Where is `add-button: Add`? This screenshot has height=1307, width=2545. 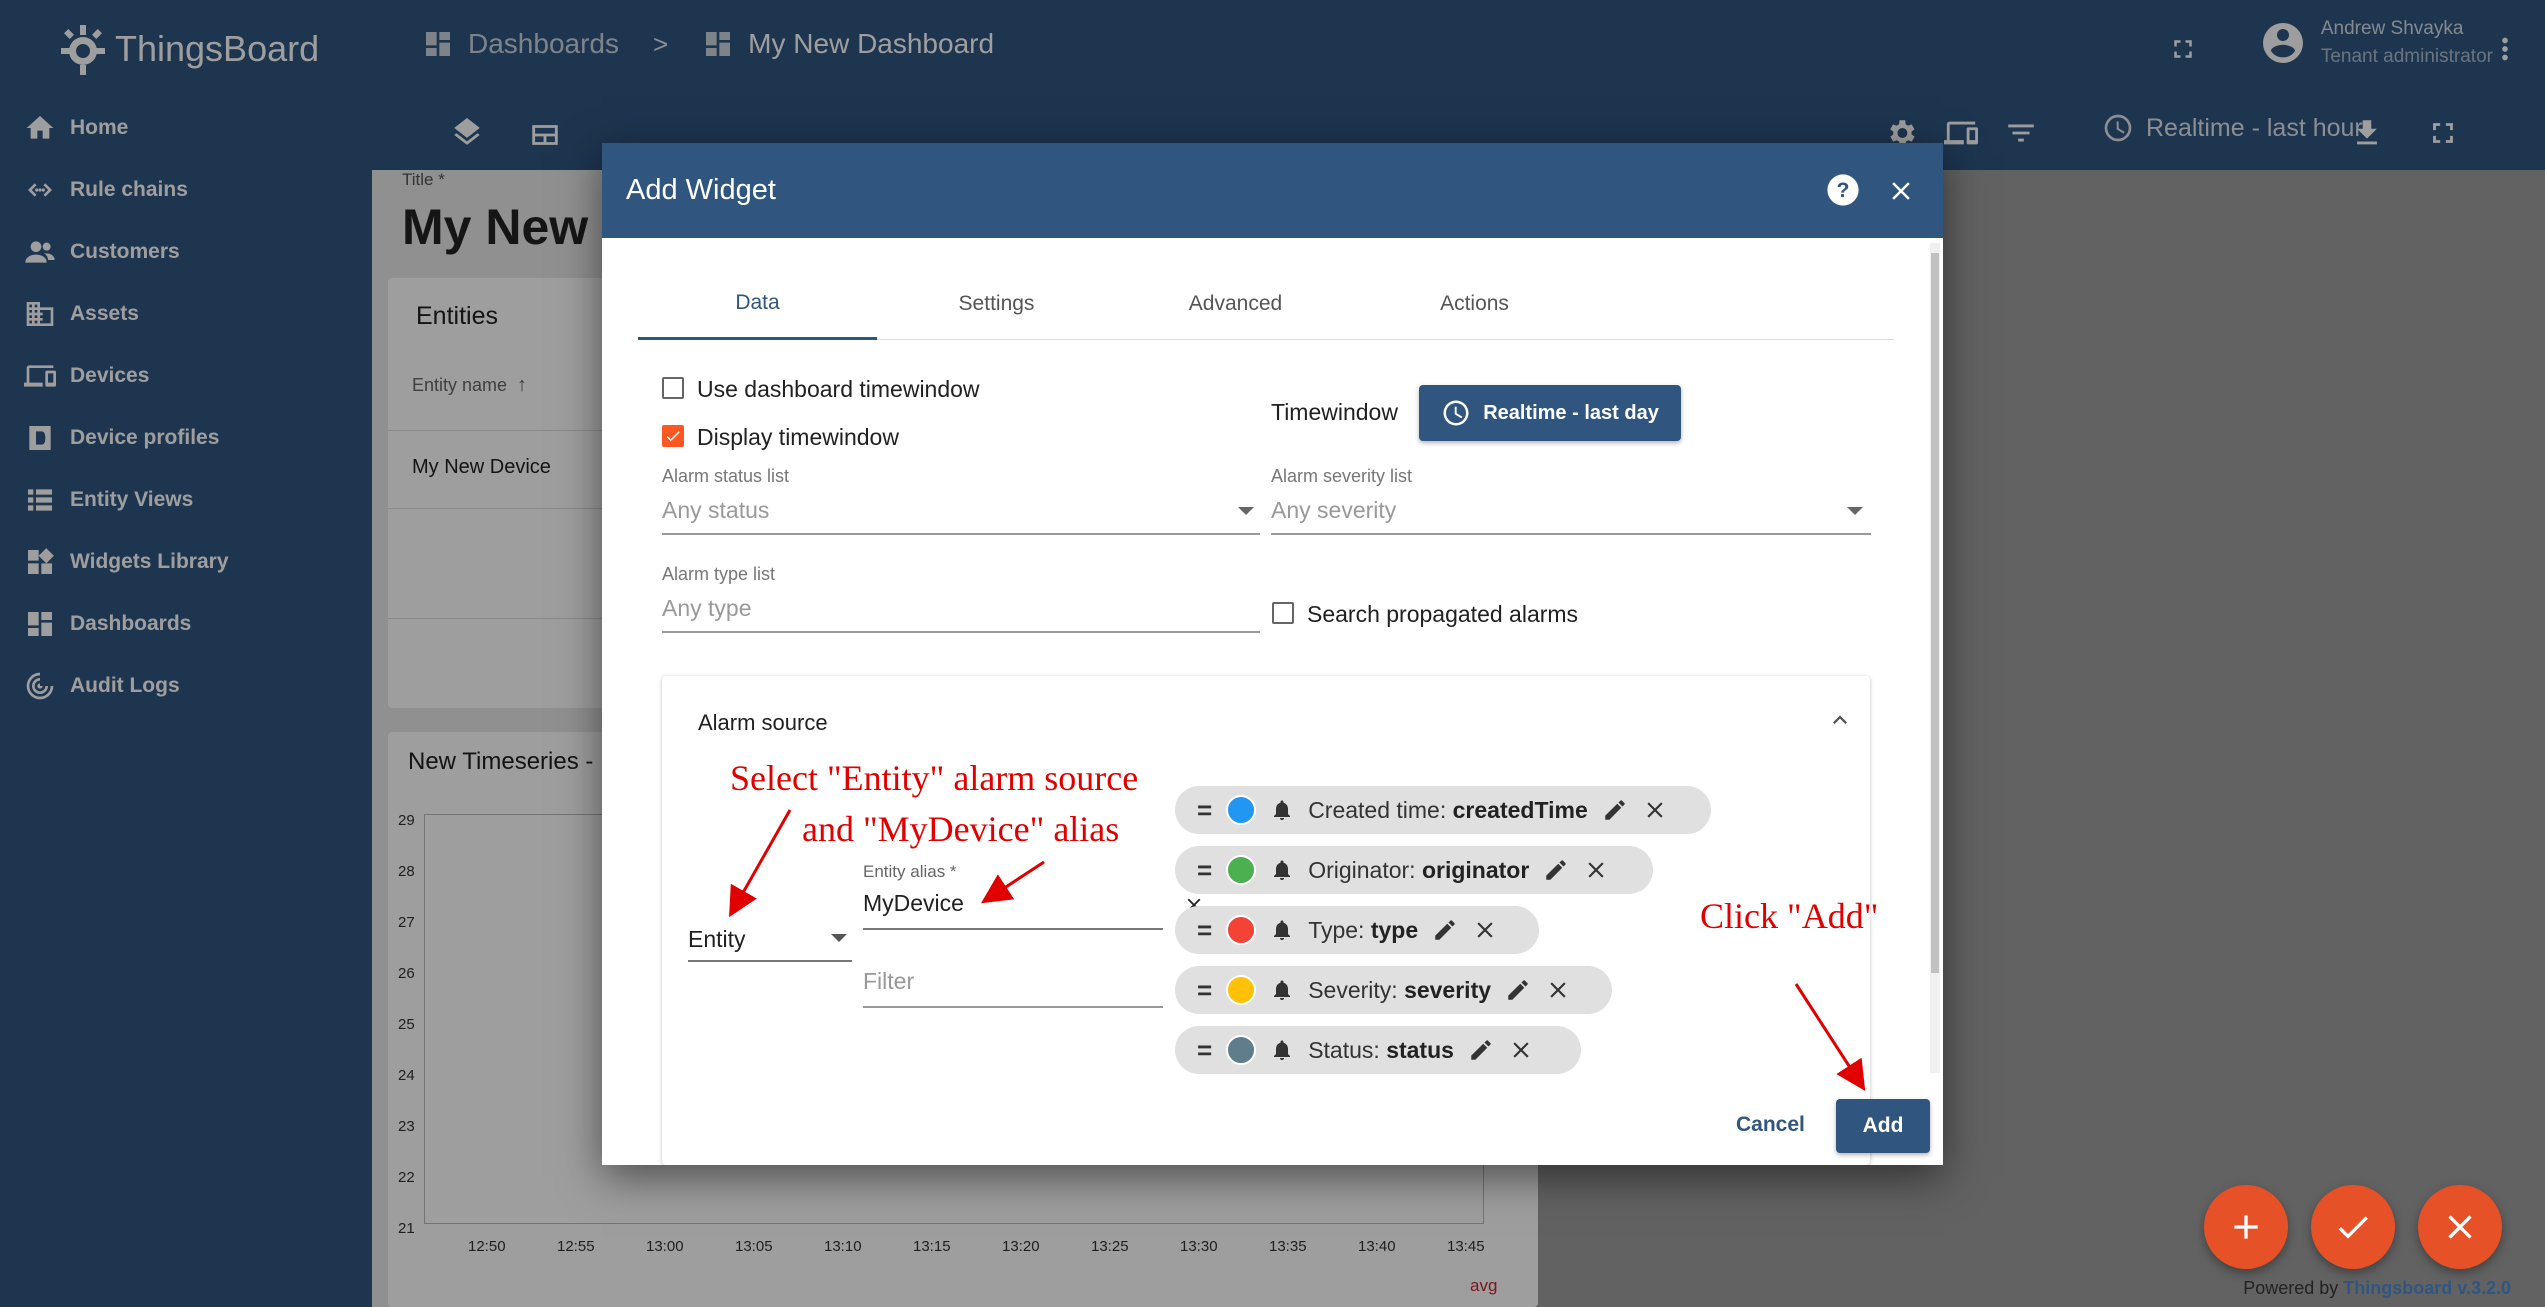
add-button: Add is located at coordinates (1883, 1126).